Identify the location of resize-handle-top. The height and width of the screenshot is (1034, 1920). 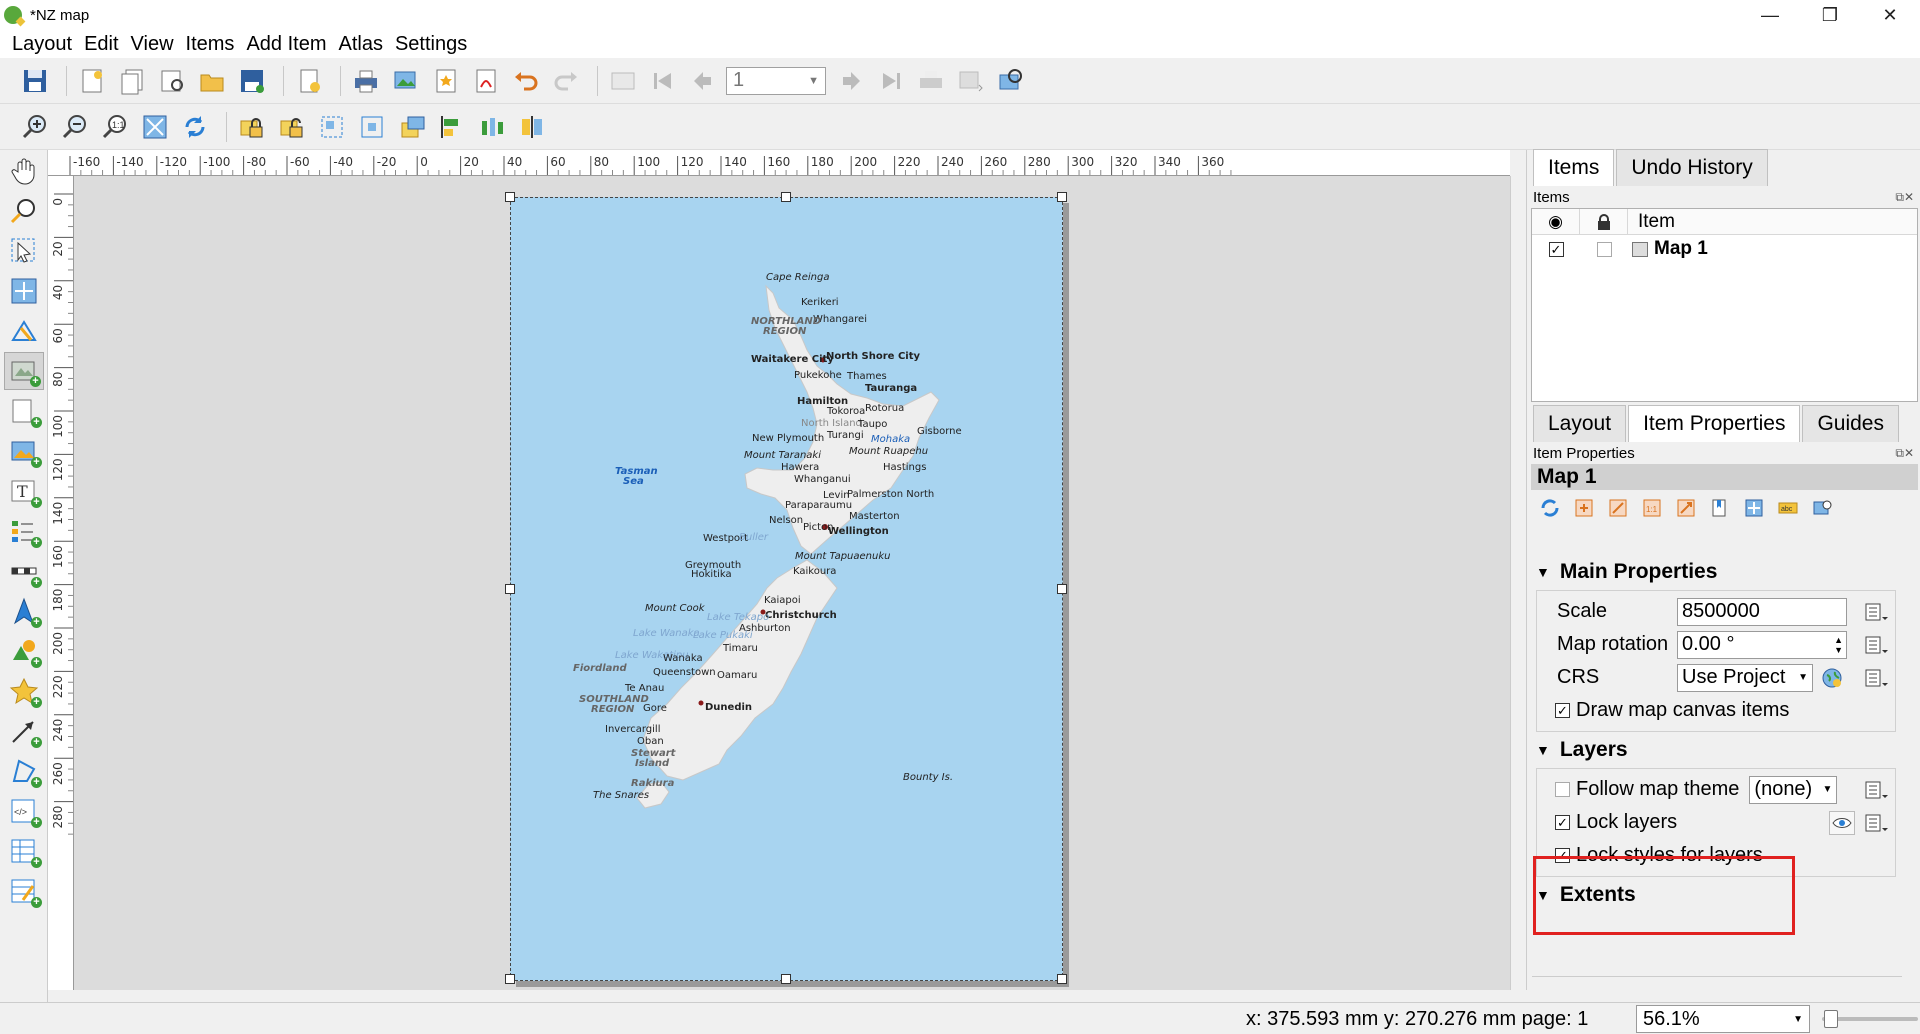
(786, 197).